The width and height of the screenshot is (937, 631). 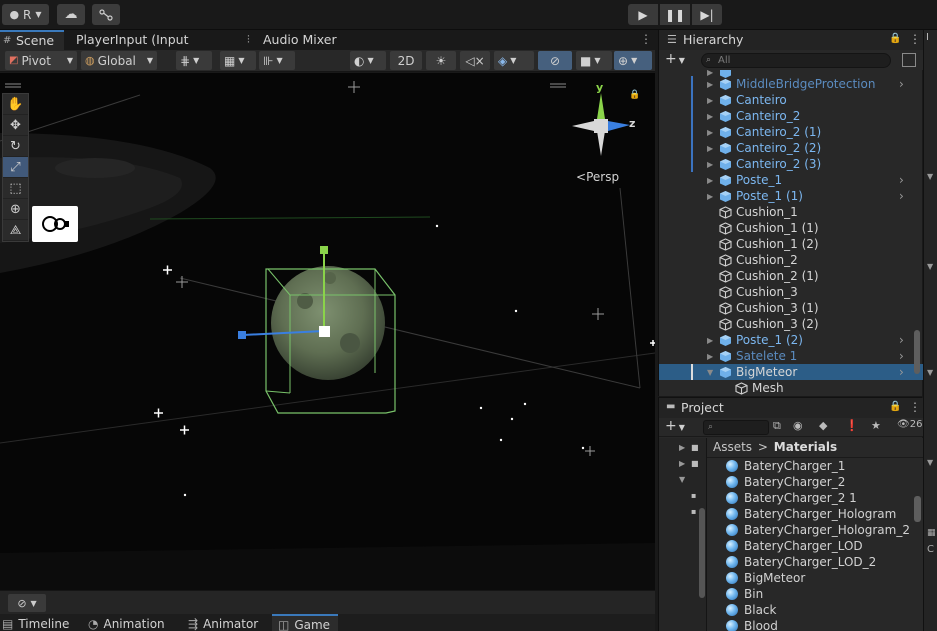 I want to click on asset-item: BateryCharger_1, so click(x=815, y=466).